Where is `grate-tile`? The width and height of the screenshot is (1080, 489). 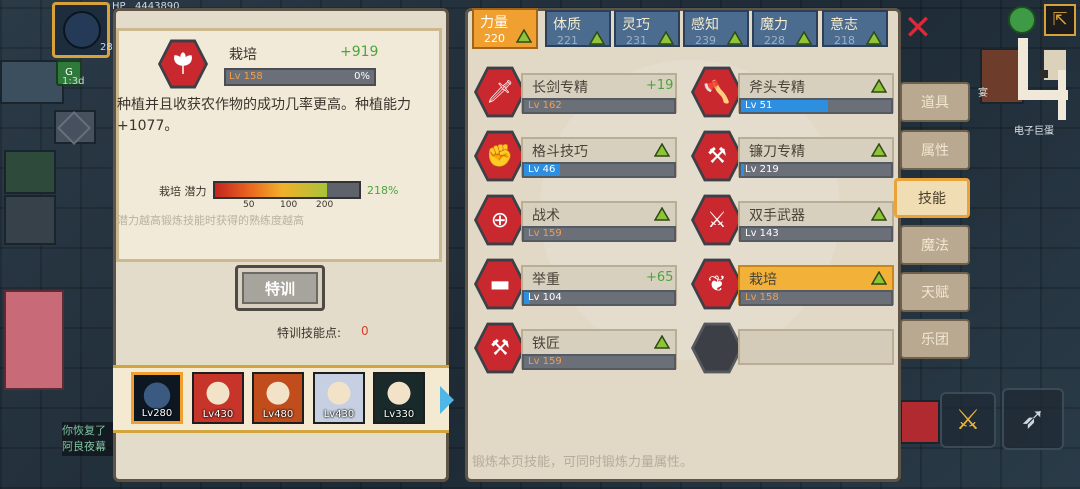 grate-tile is located at coordinates (30, 220).